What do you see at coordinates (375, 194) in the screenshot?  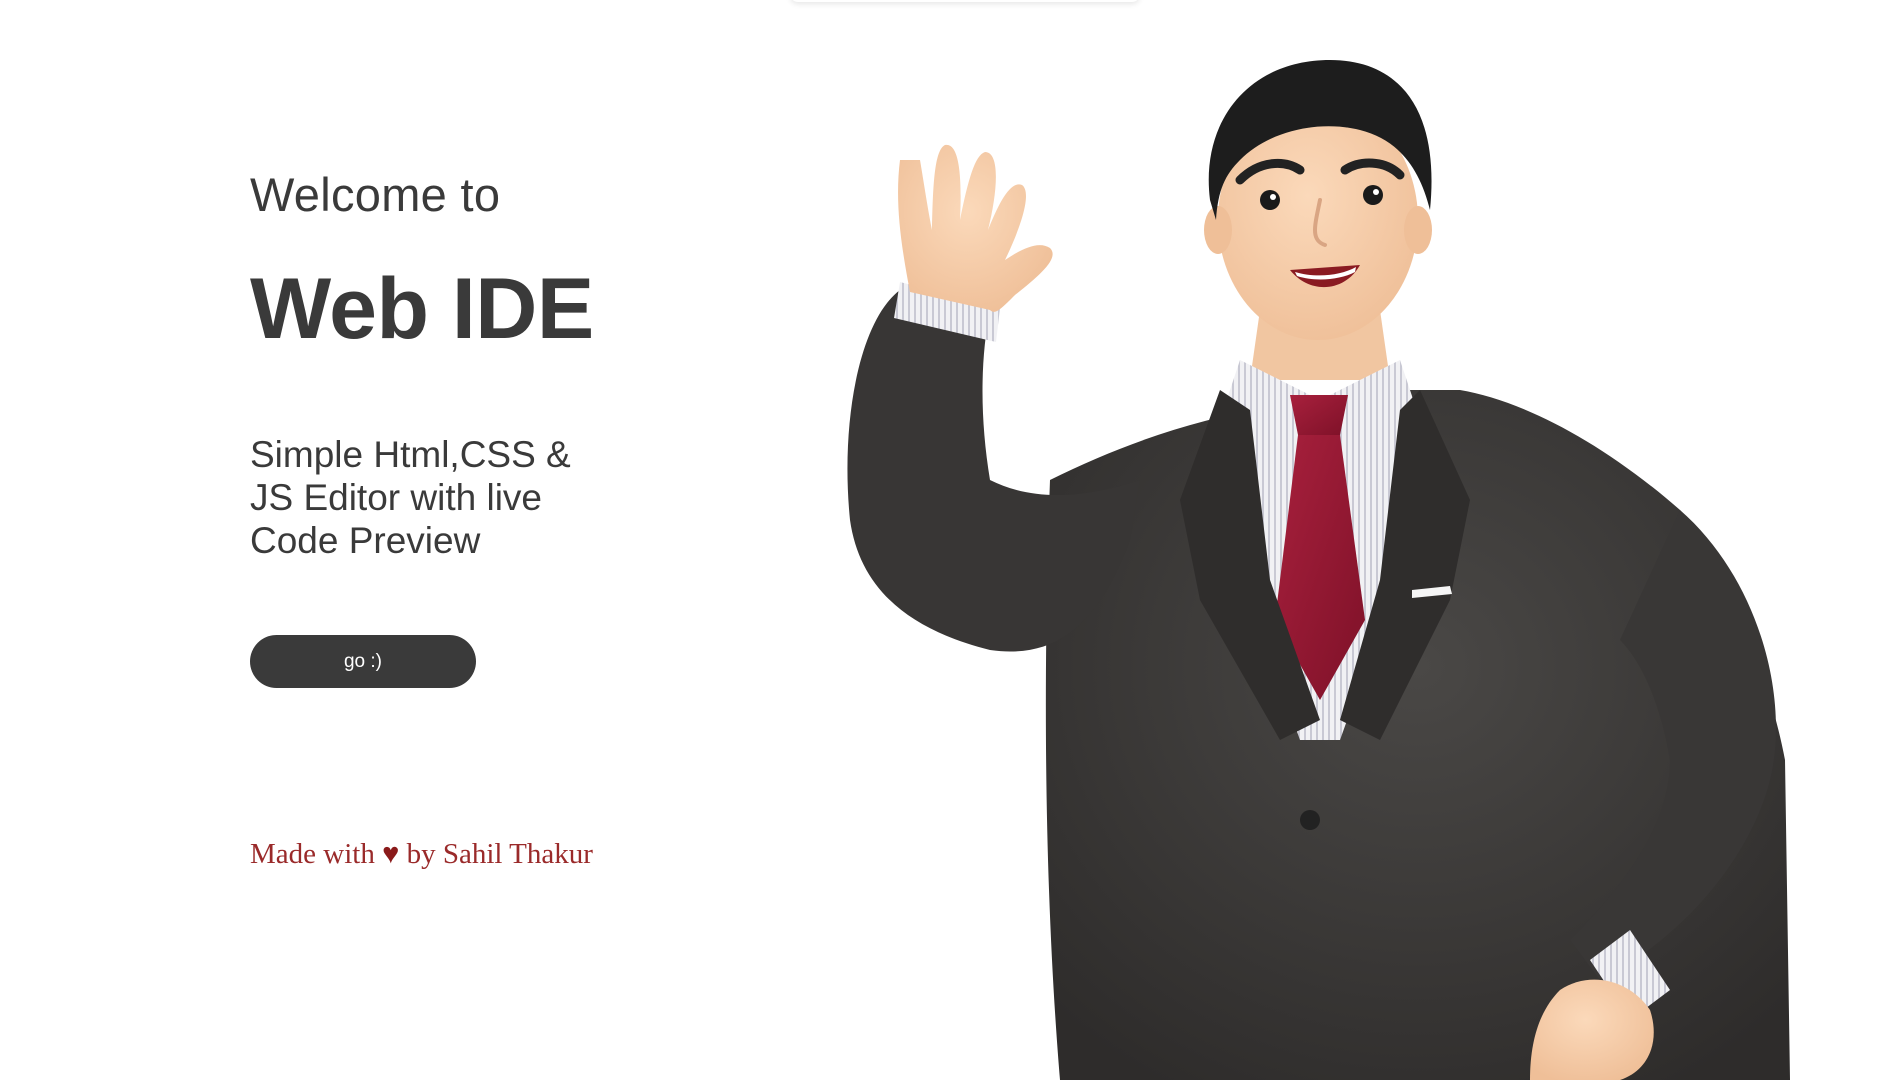 I see `welcome-text: Welcome to` at bounding box center [375, 194].